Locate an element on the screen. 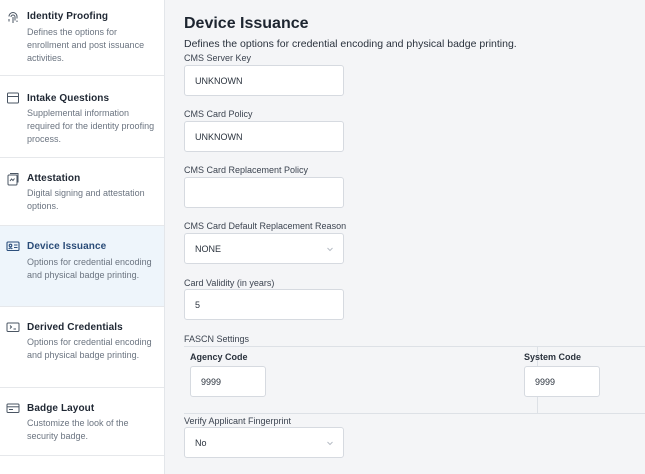 The width and height of the screenshot is (645, 474). cms-card-replacement-policy-input is located at coordinates (264, 192).